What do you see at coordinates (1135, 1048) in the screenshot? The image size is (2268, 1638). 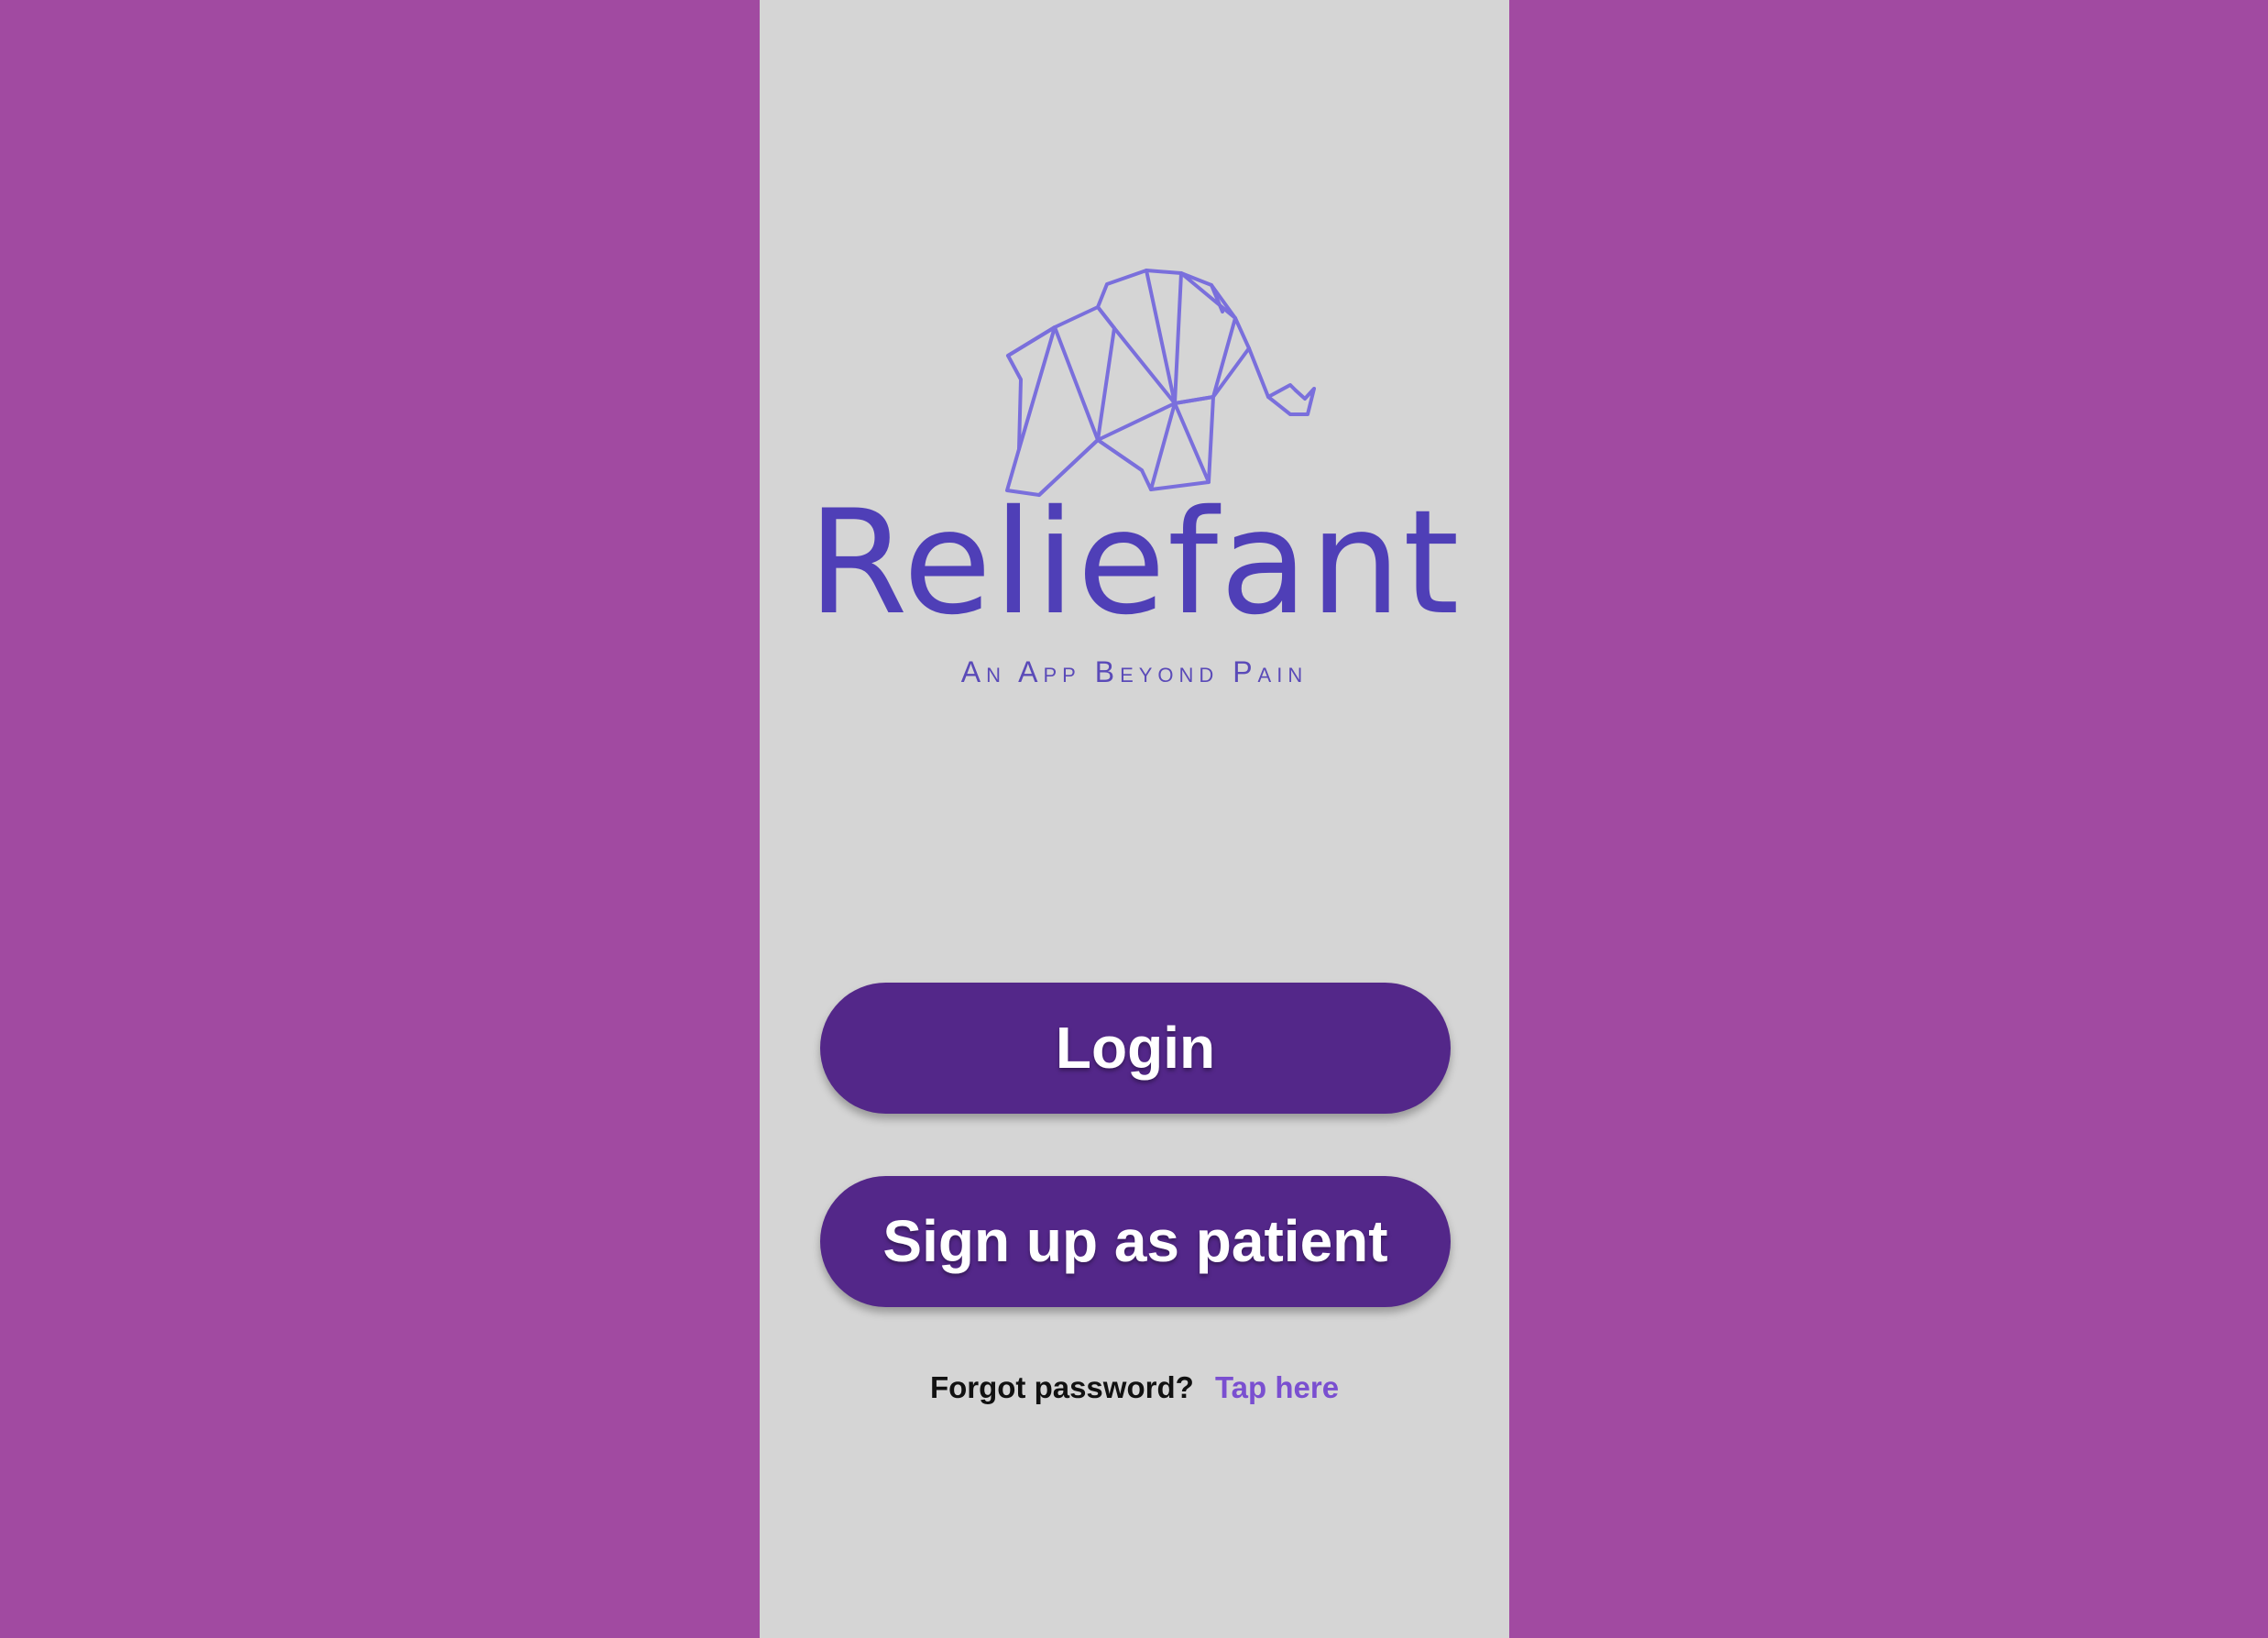 I see `login-button: Login` at bounding box center [1135, 1048].